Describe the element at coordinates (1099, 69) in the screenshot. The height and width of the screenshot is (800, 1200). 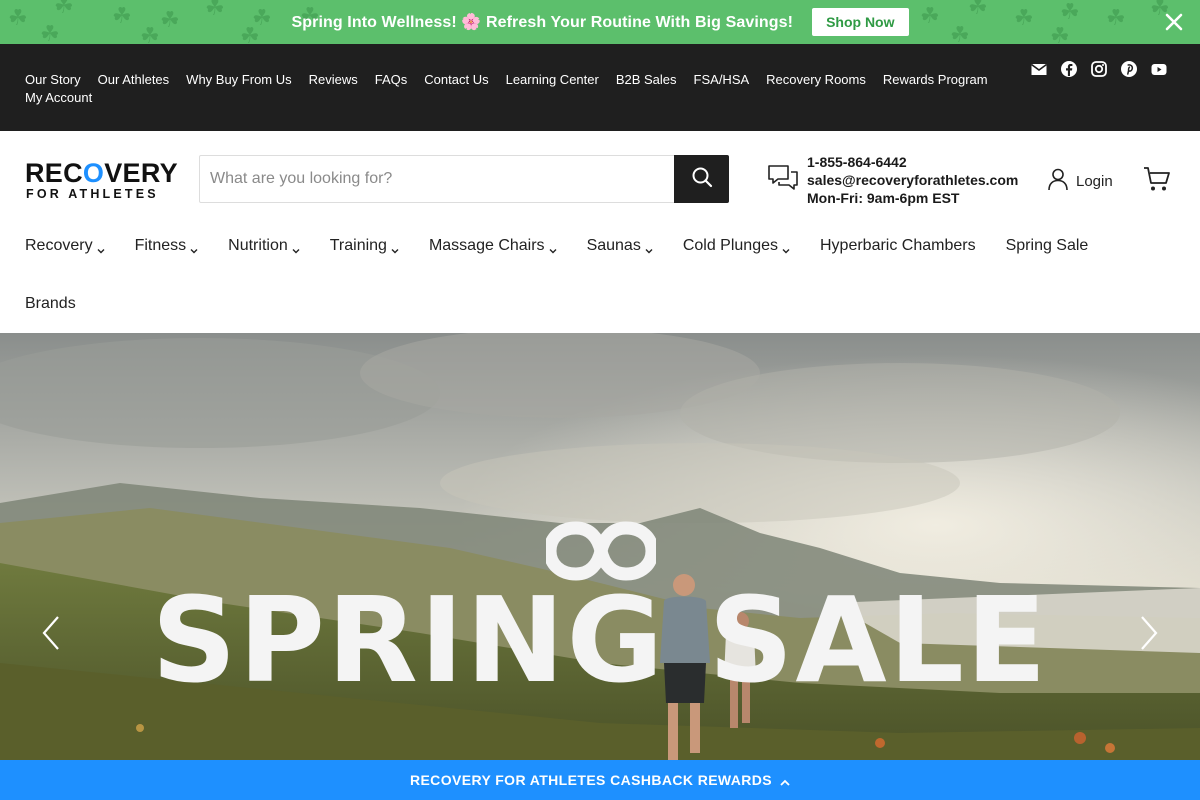
I see `instagram-icon` at that location.